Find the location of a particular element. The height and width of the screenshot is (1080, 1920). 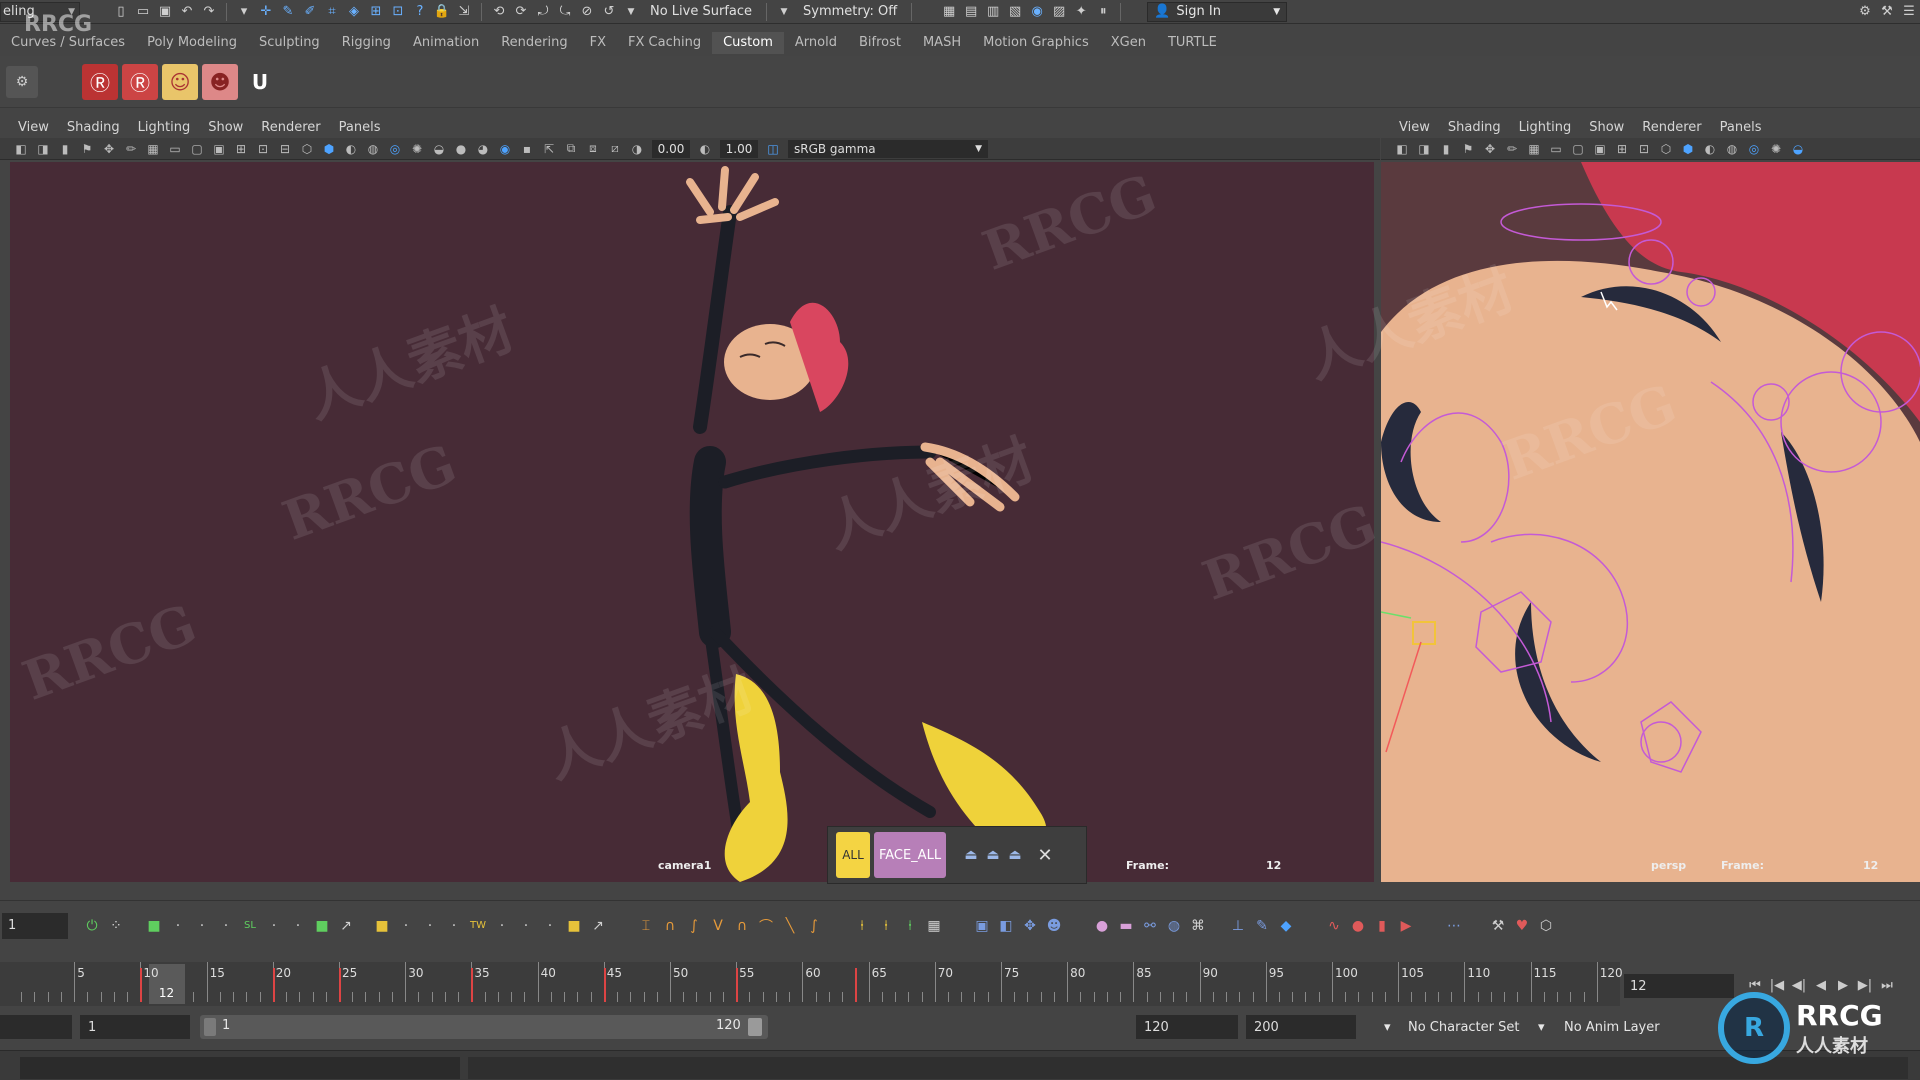

command-input is located at coordinates (240, 1068).